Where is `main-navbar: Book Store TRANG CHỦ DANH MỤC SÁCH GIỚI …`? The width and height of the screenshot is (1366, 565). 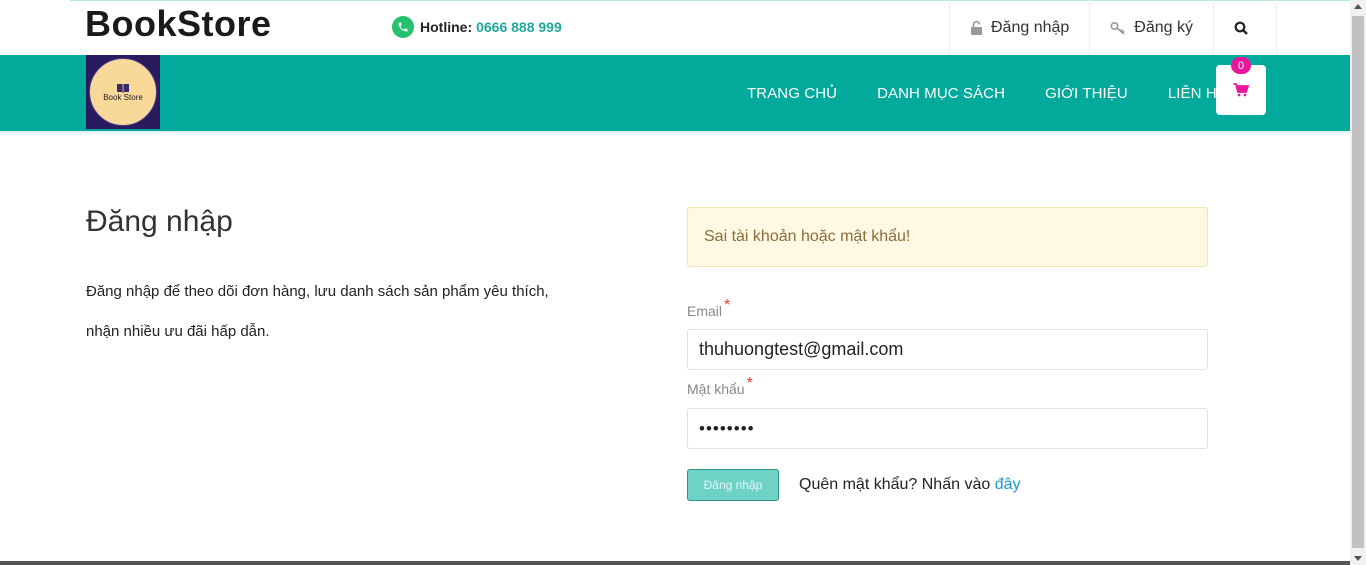 main-navbar: Book Store TRANG CHỦ DANH MỤC SÁCH GIỚI … is located at coordinates (675, 95).